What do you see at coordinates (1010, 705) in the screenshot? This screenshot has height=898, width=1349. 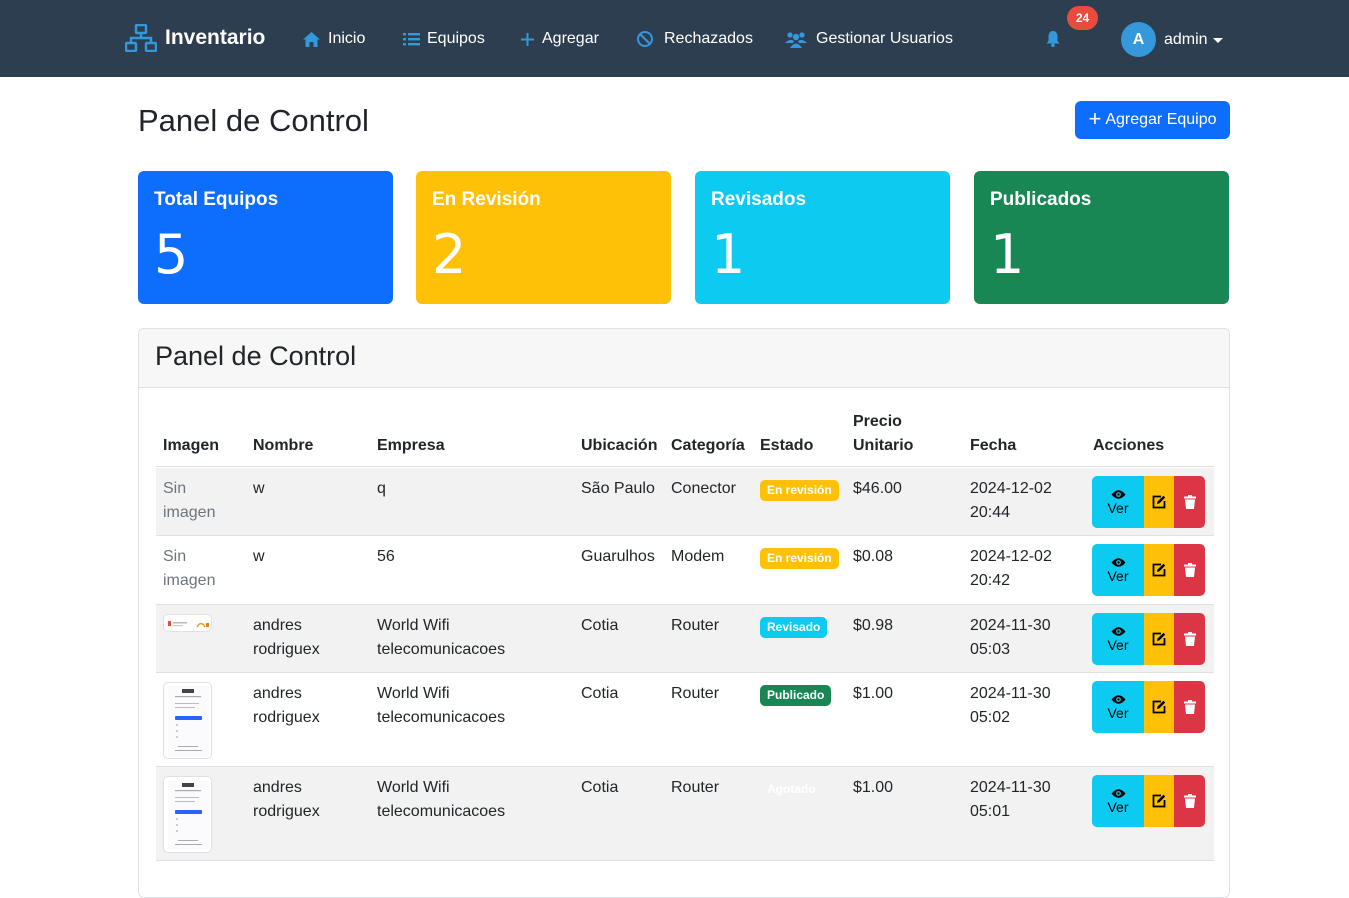 I see `cell-fecha: 2024-11-30 05:02` at bounding box center [1010, 705].